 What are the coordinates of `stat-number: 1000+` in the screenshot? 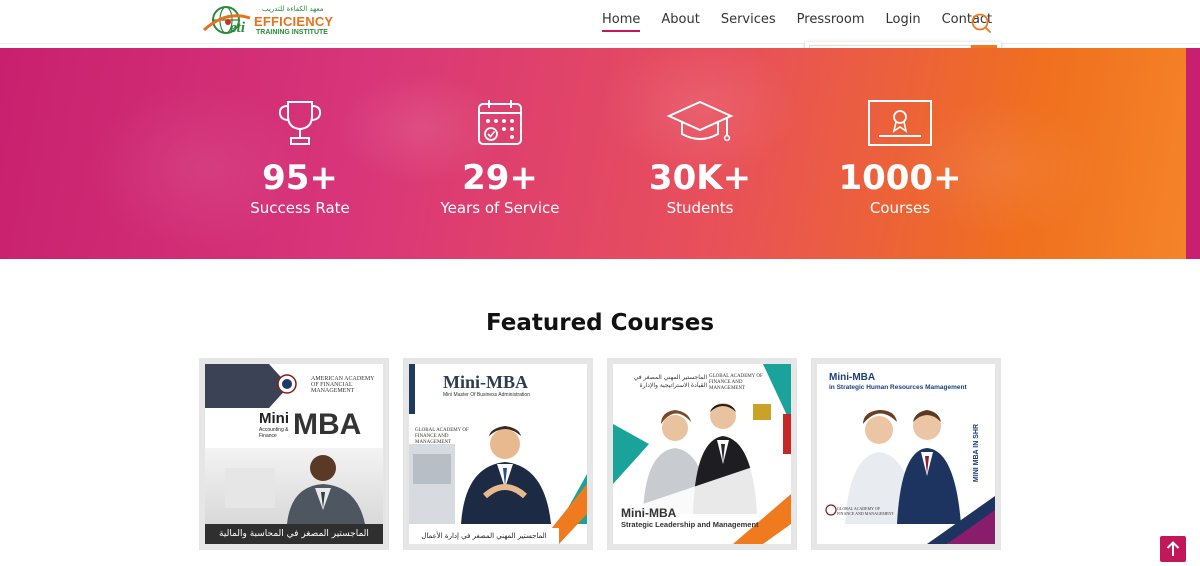 It's located at (900, 178).